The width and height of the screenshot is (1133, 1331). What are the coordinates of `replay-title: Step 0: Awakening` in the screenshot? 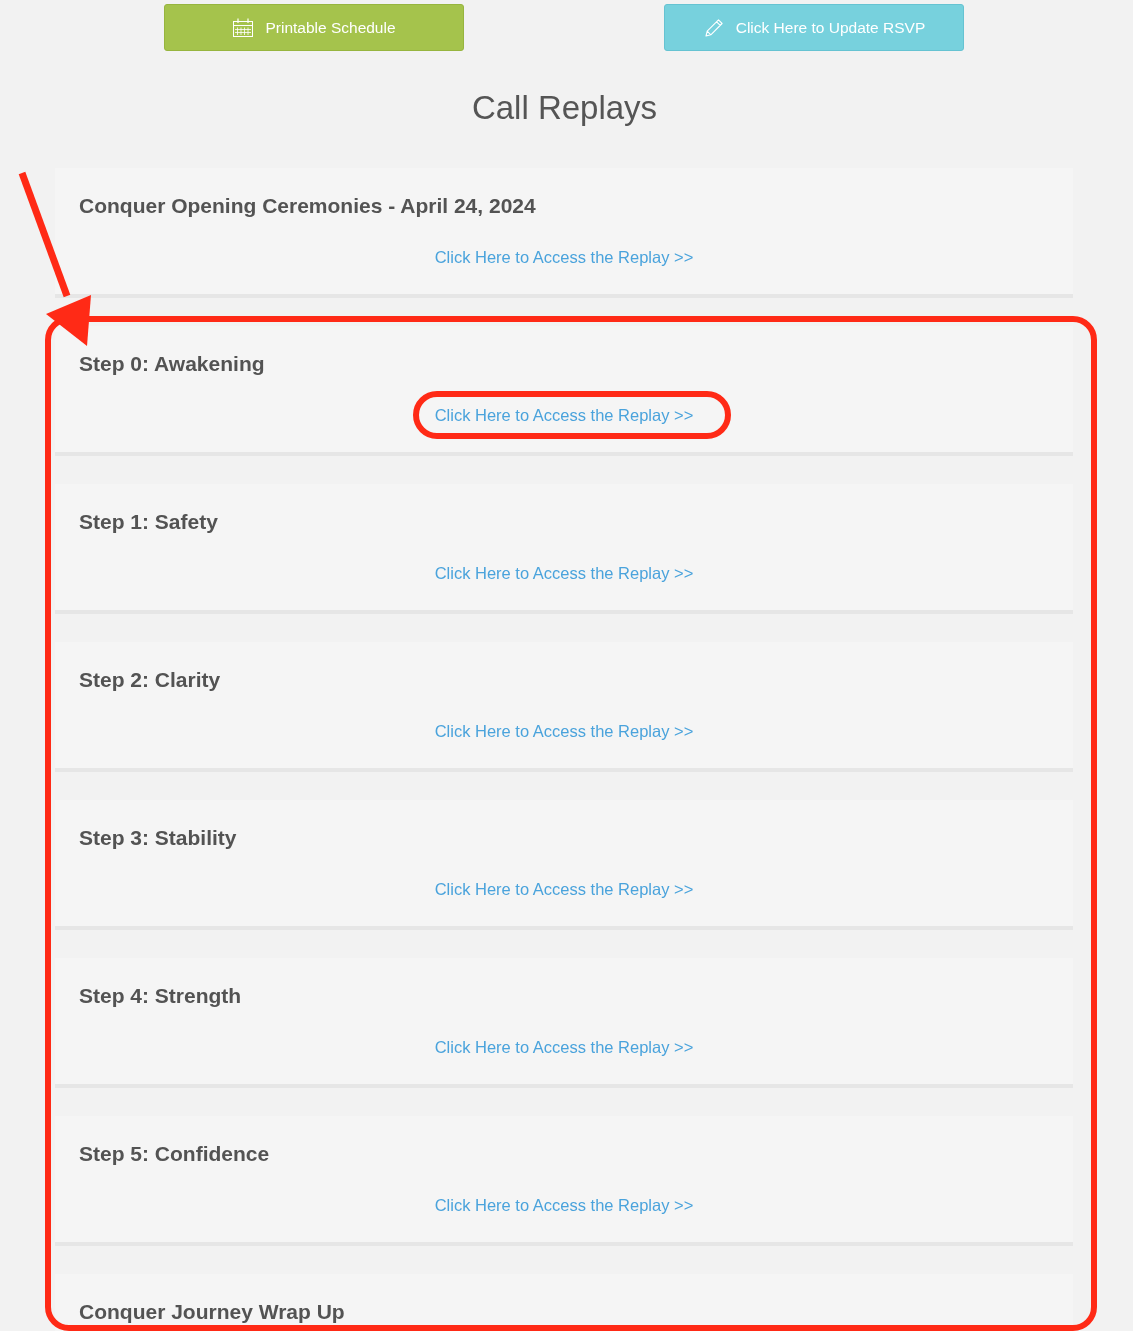 It's located at (172, 364).